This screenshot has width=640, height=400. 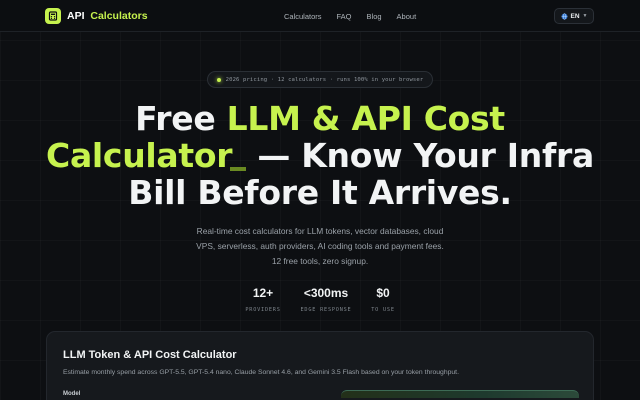 I want to click on nav-link-calculators: Calculators, so click(x=303, y=16).